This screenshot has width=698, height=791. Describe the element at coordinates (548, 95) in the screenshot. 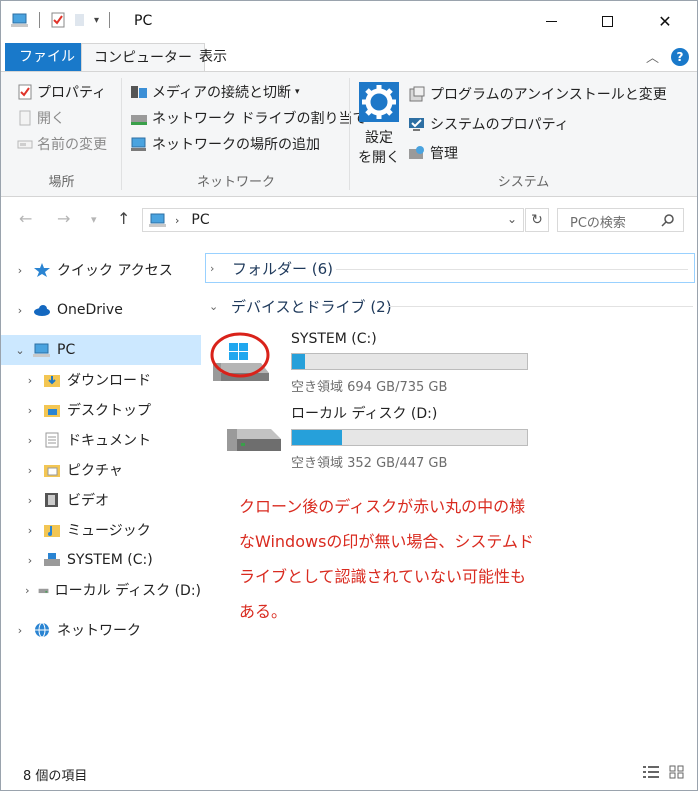

I see `uninstall-programs-label: プログラムのアンインストールと変更` at that location.